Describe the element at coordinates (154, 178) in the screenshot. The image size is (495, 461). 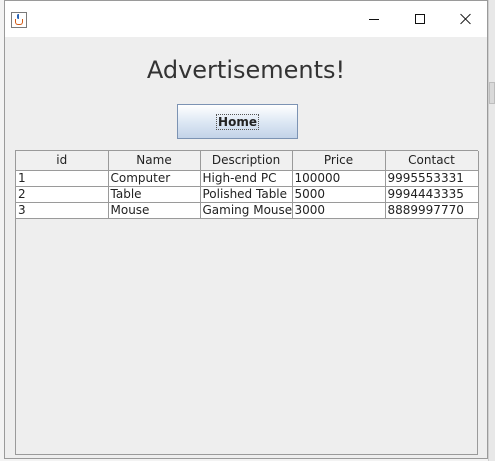
I see `cell-name: Computer` at that location.